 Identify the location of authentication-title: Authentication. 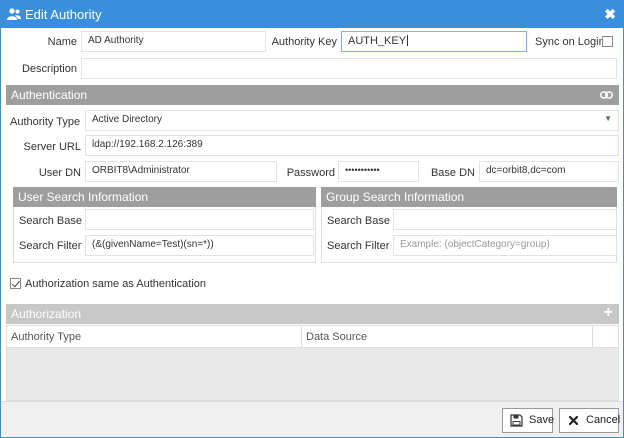
(49, 95).